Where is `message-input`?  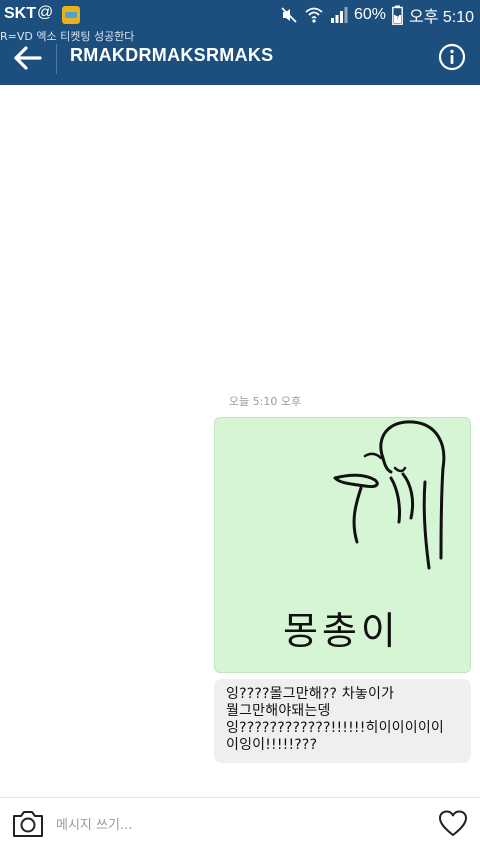 message-input is located at coordinates (236, 825).